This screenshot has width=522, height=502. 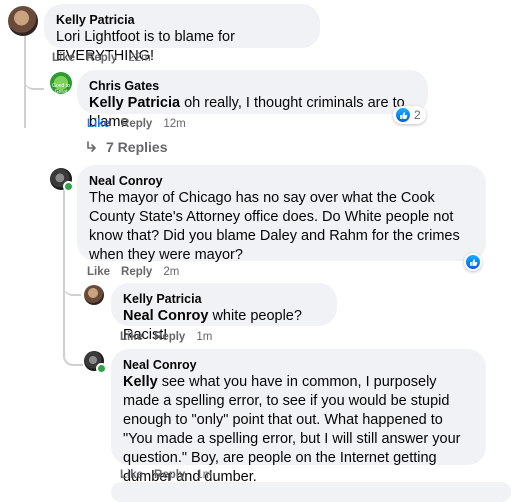 What do you see at coordinates (91, 146) in the screenshot?
I see `reply-arrow-icon` at bounding box center [91, 146].